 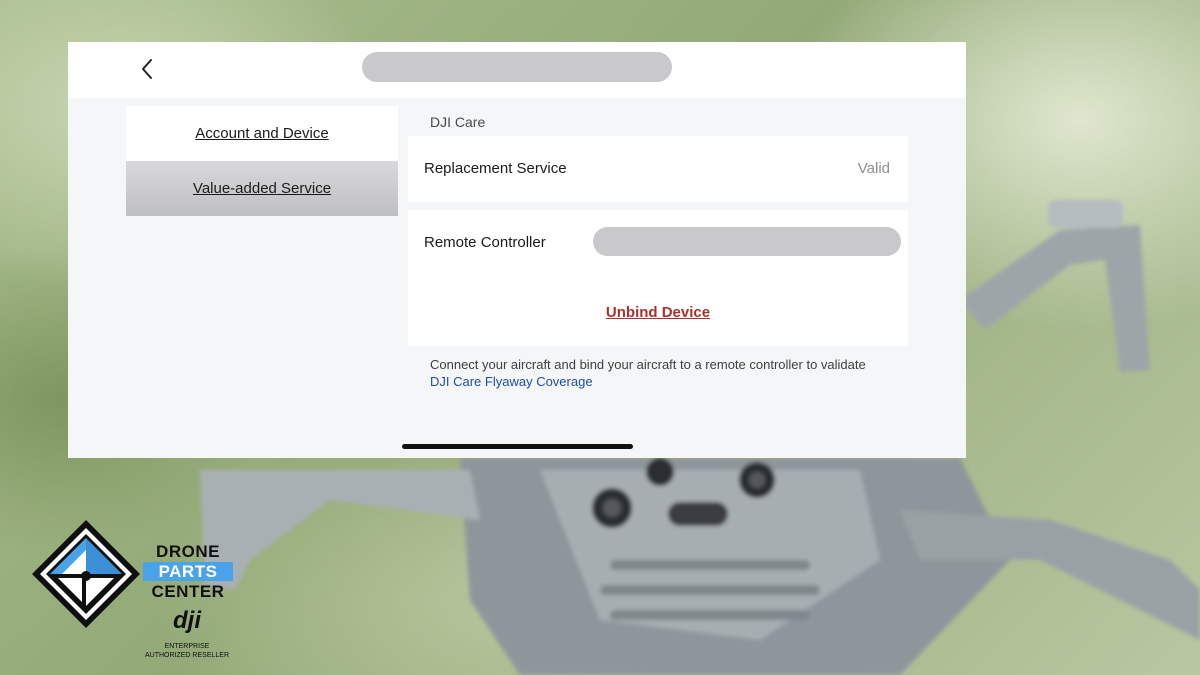 I want to click on logo-wordmark: DRONE PARTS CENTER, so click(x=188, y=571).